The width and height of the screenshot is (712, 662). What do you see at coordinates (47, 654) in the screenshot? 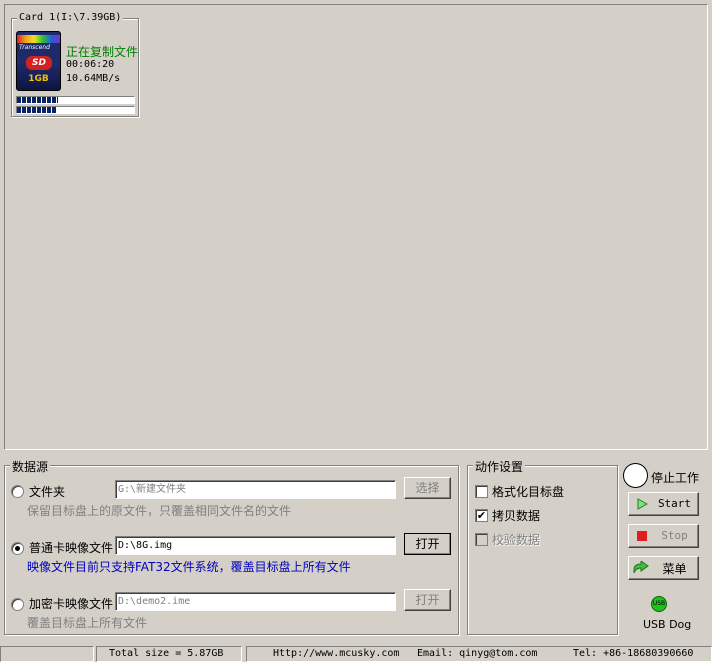
I see `status-cell-empty` at bounding box center [47, 654].